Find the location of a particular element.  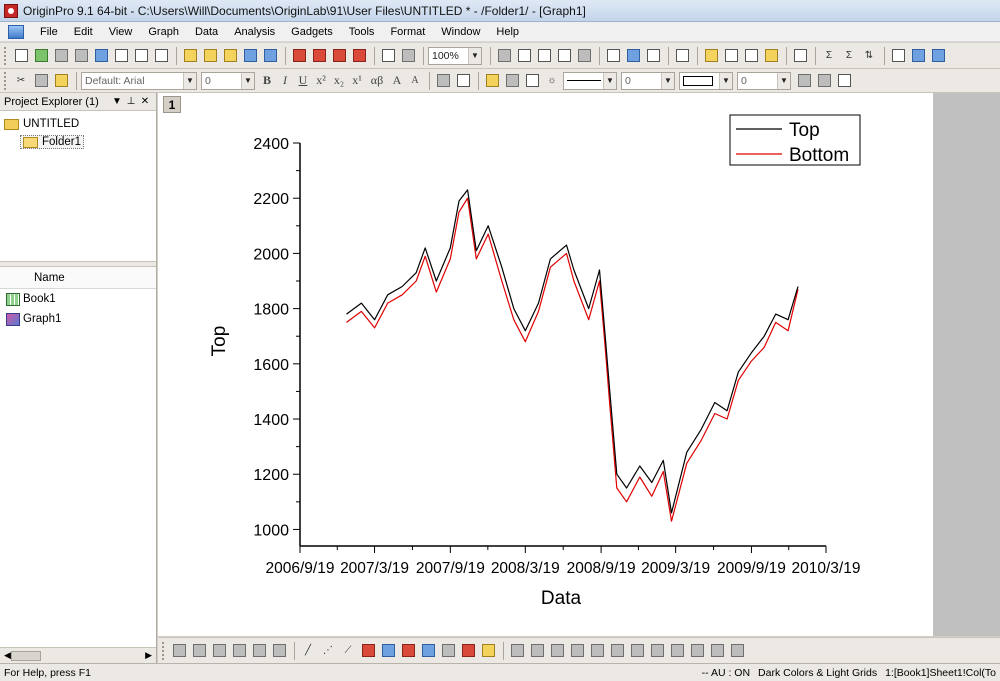

plot-line-symbol-button: ⟋ is located at coordinates (348, 651).